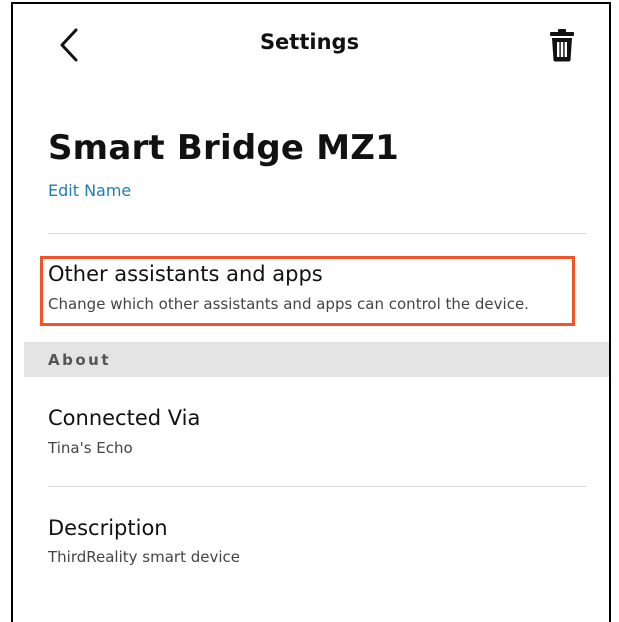 This screenshot has width=619, height=622. What do you see at coordinates (124, 418) in the screenshot?
I see `connected-via-title: Connected Via` at bounding box center [124, 418].